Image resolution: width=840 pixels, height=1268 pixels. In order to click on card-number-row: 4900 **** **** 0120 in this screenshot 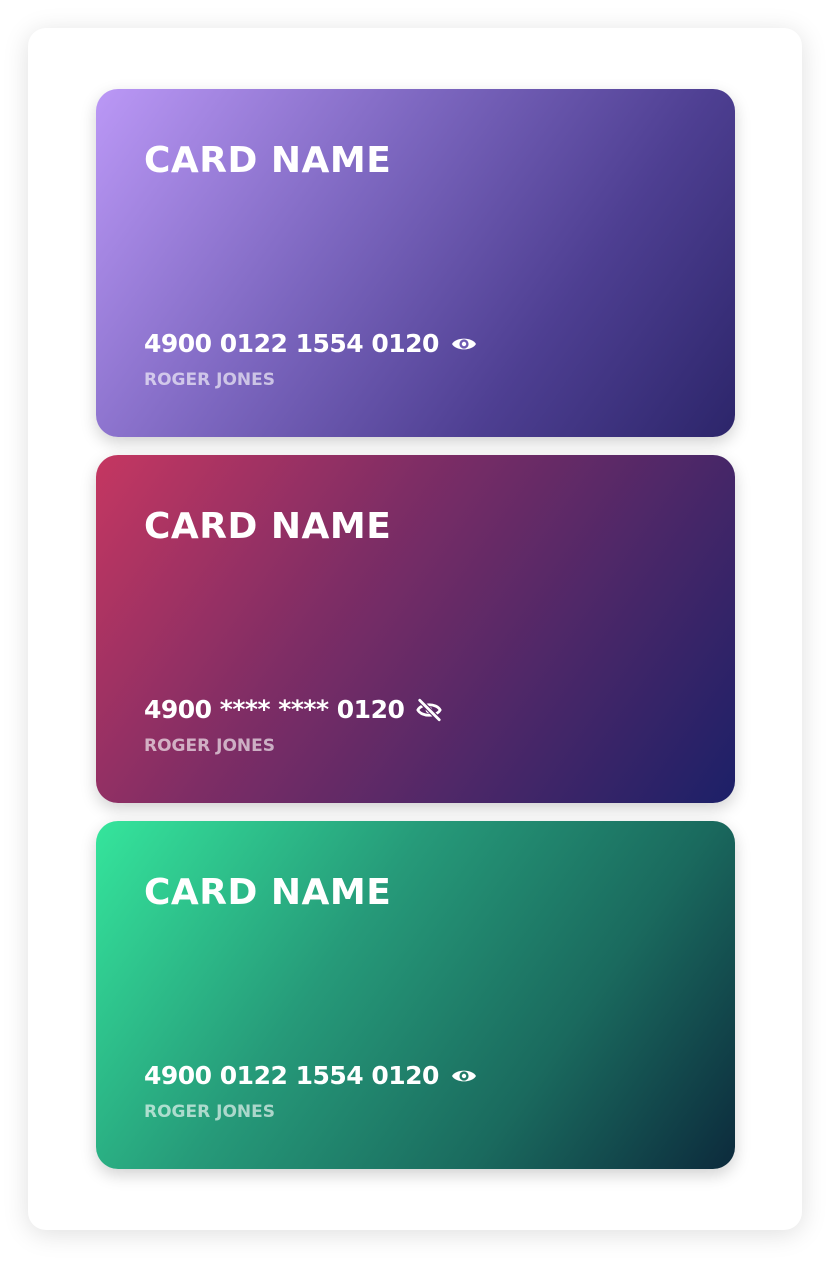, I will do `click(293, 710)`.